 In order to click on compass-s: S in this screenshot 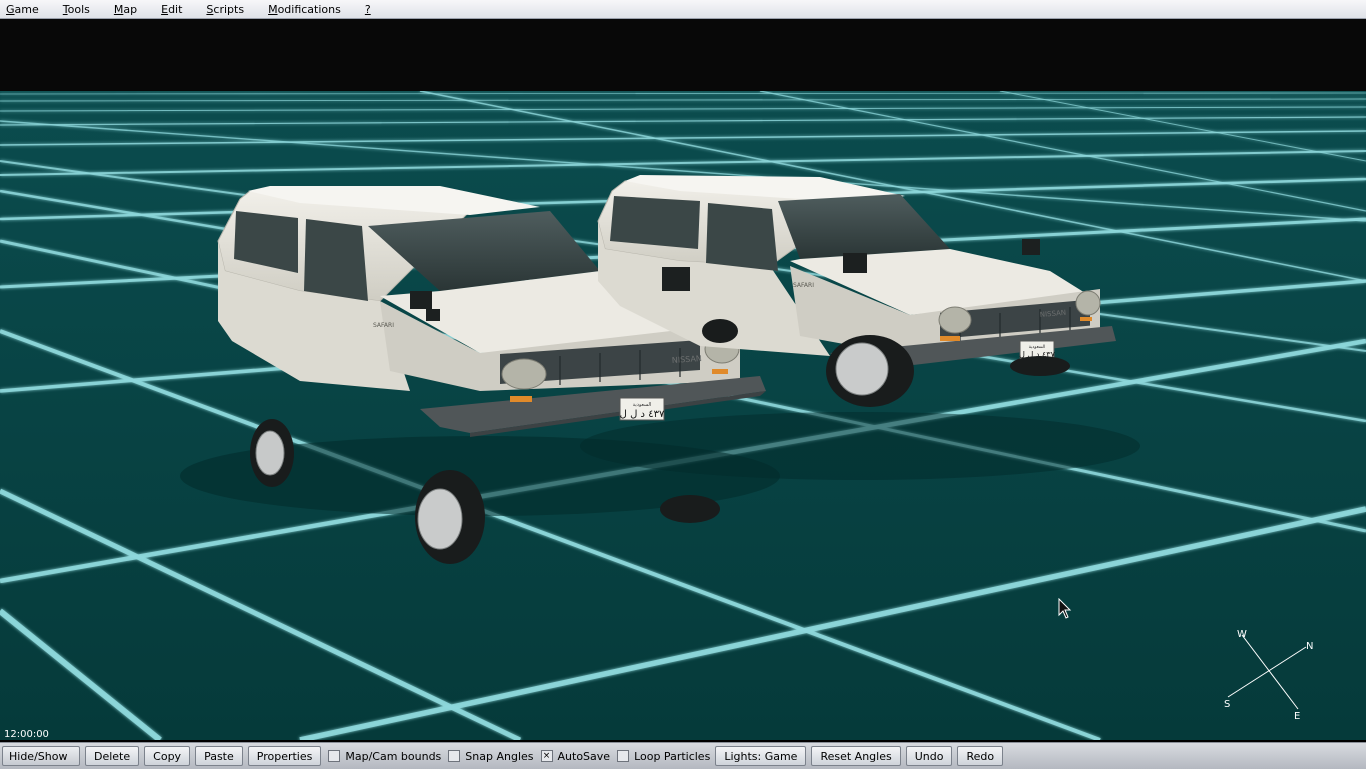, I will do `click(1227, 704)`.